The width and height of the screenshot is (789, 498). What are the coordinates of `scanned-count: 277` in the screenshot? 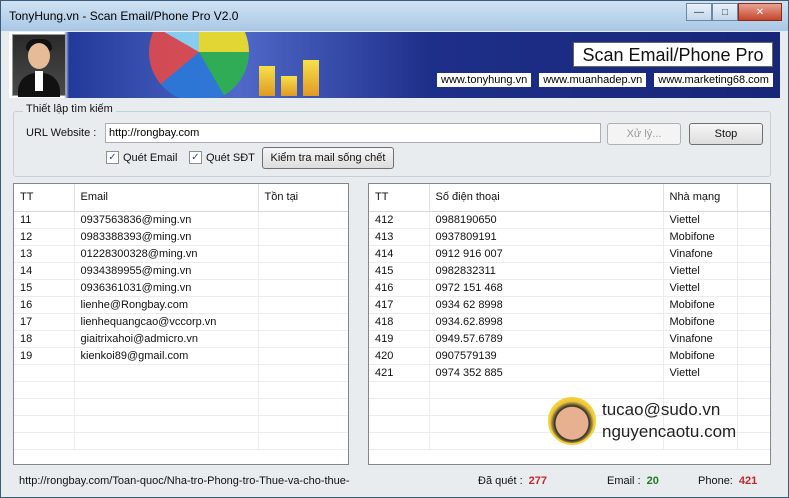 It's located at (537, 481).